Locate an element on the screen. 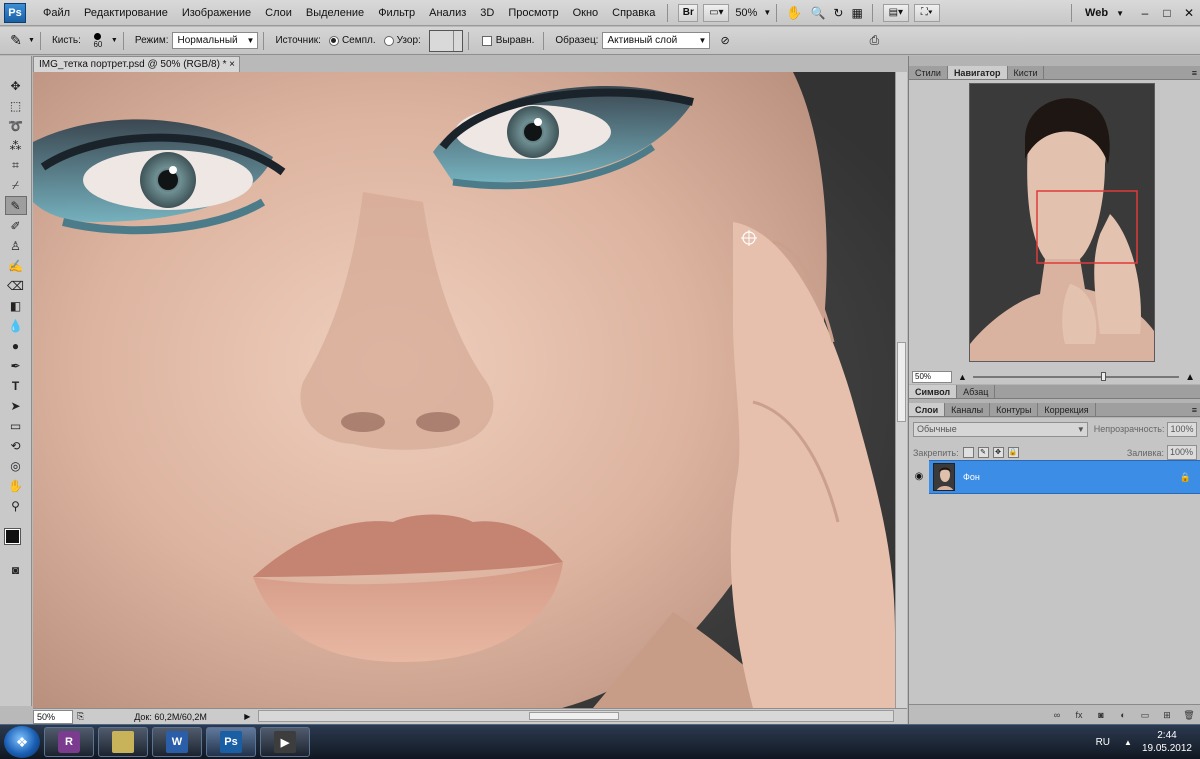  foreground-color-swatch is located at coordinates (12, 536).